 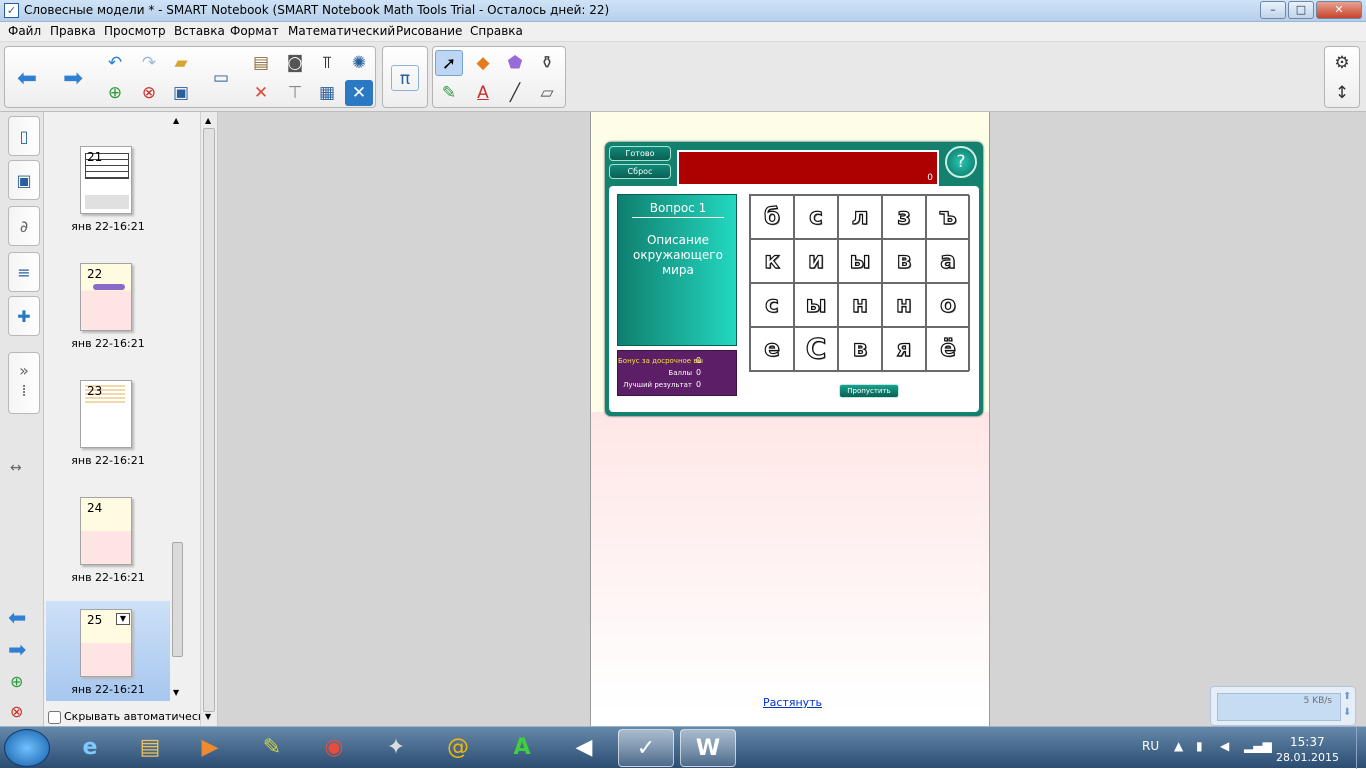 What do you see at coordinates (254, 31) in the screenshot?
I see `menu-format: Формат` at bounding box center [254, 31].